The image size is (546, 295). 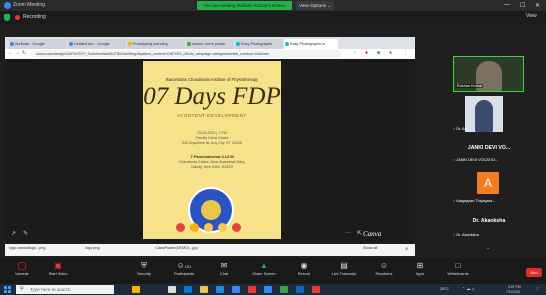 What do you see at coordinates (522, 5) in the screenshot?
I see `maximize-icon: ☐` at bounding box center [522, 5].